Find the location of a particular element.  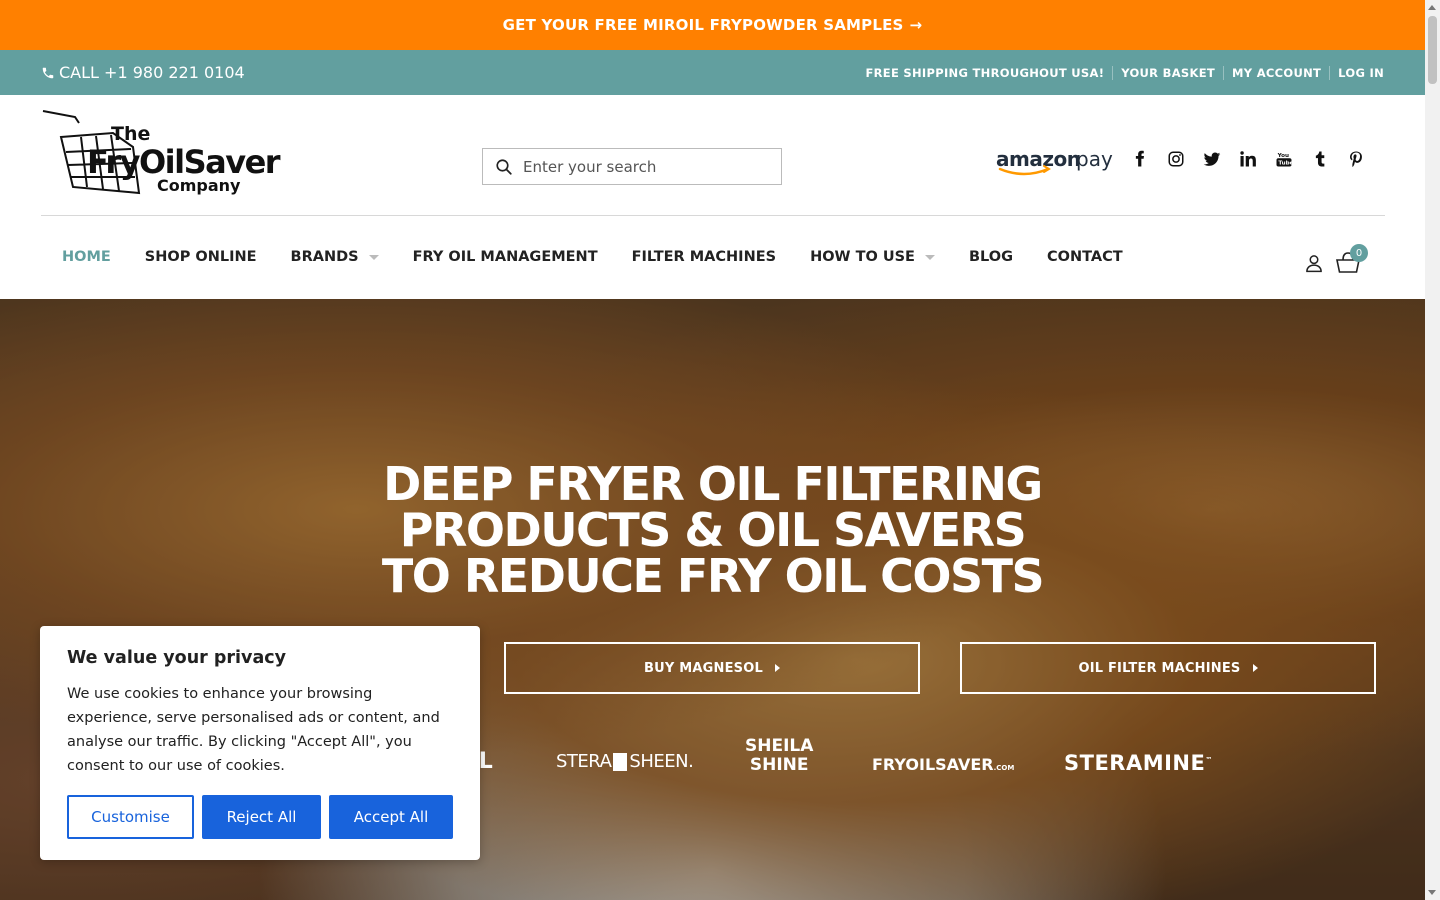

palm-icon is located at coordinates (620, 761).